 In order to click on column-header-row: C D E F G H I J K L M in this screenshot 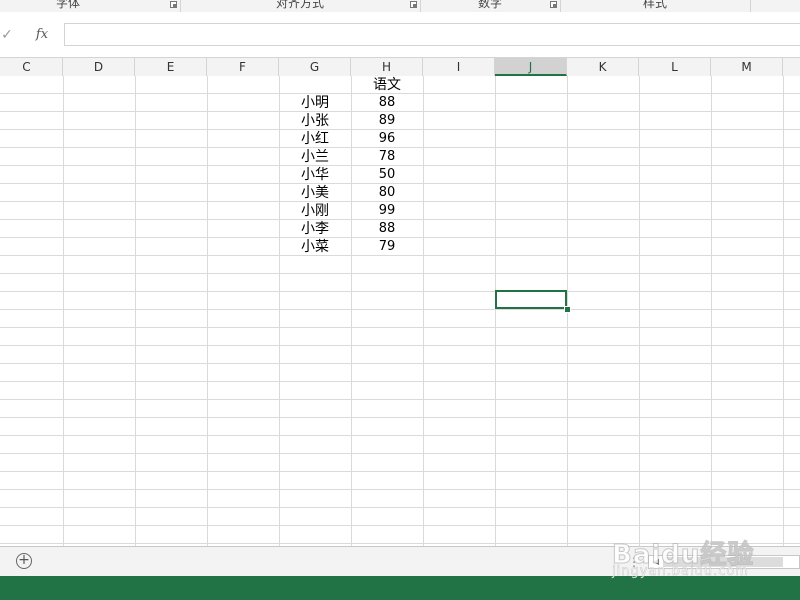, I will do `click(400, 67)`.